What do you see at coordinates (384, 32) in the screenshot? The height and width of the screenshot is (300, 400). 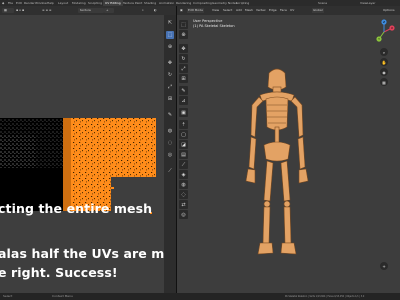 I see `navigation-gizmo: X Y Z` at bounding box center [384, 32].